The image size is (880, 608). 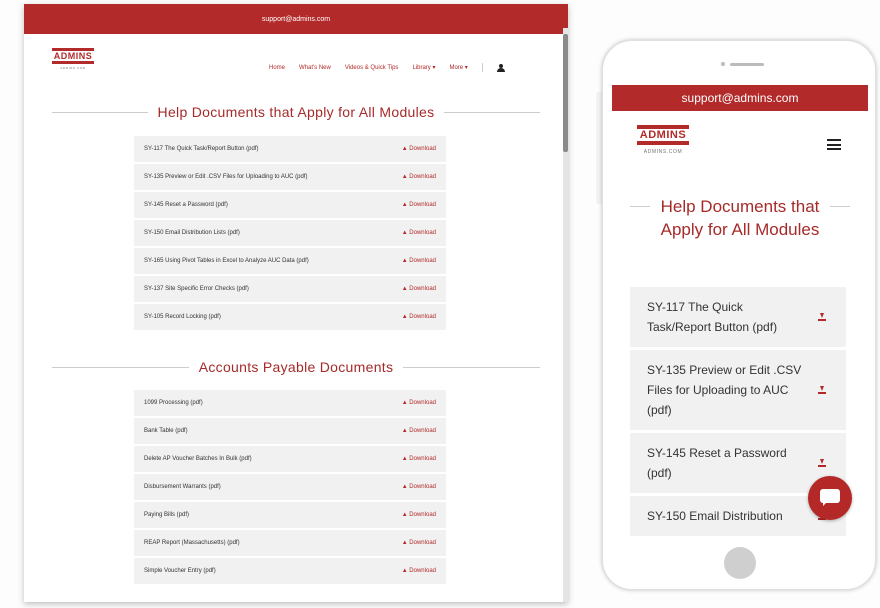 I want to click on list-item: Disbursement Warrants (pdf) ▲ Download, so click(x=290, y=487).